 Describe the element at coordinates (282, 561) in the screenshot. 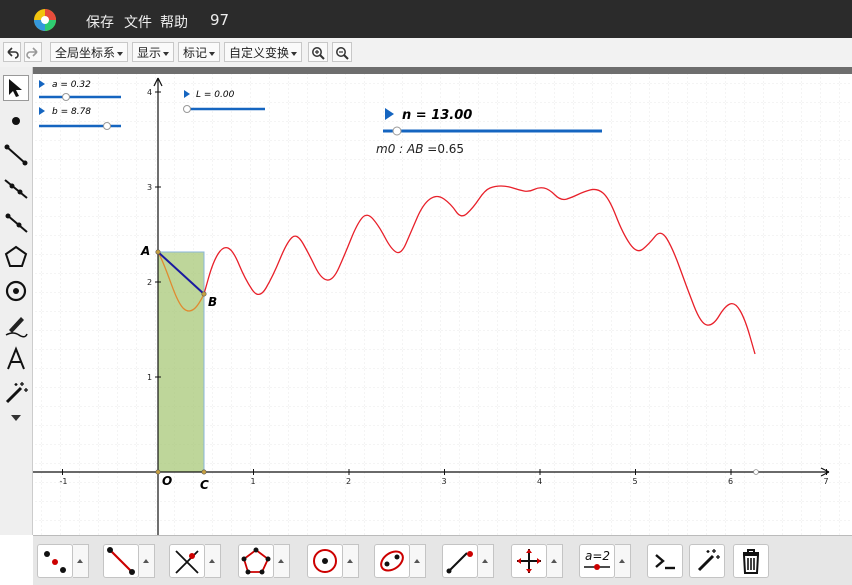

I see `polygon-tools-menu` at that location.